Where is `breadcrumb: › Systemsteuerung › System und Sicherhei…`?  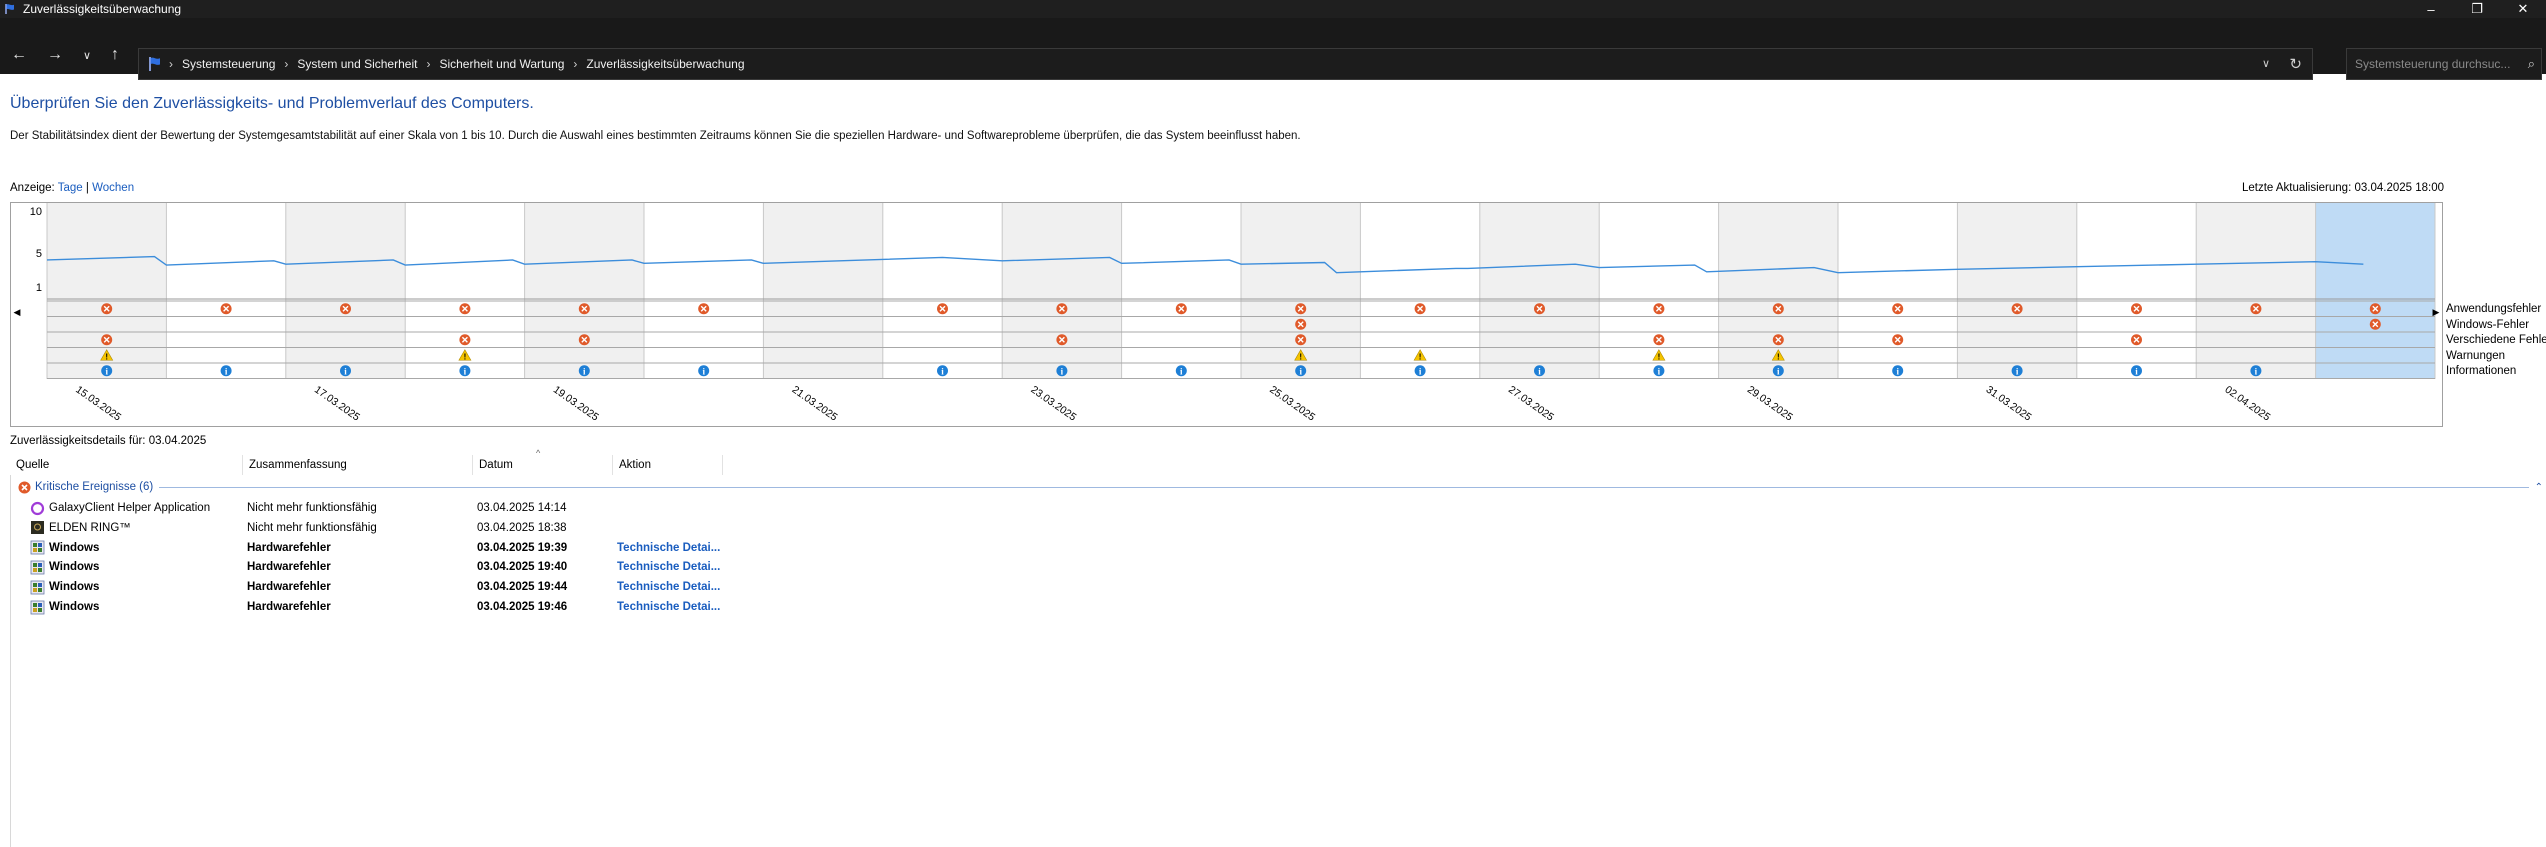
breadcrumb: › Systemsteuerung › System und Sicherhei… is located at coordinates (1225, 64).